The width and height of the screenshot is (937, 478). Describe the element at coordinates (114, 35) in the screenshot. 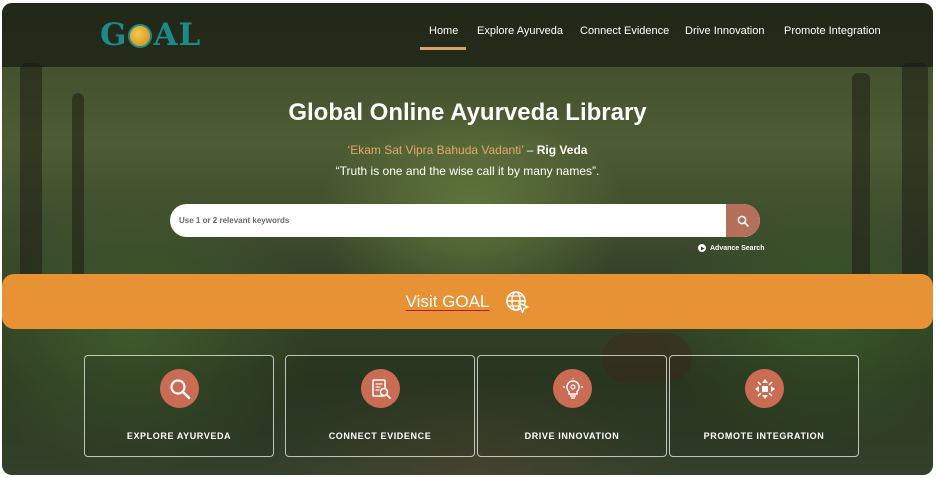

I see `logo-letter: G` at that location.